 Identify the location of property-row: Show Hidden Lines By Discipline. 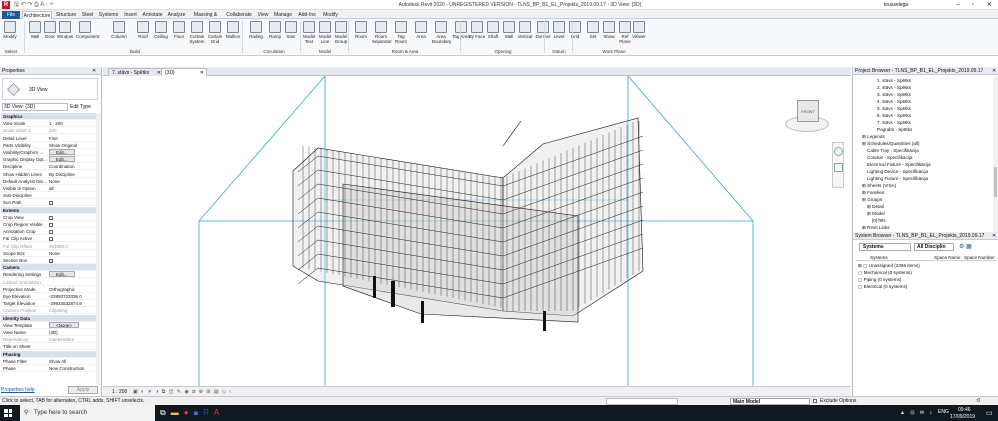
(49, 174).